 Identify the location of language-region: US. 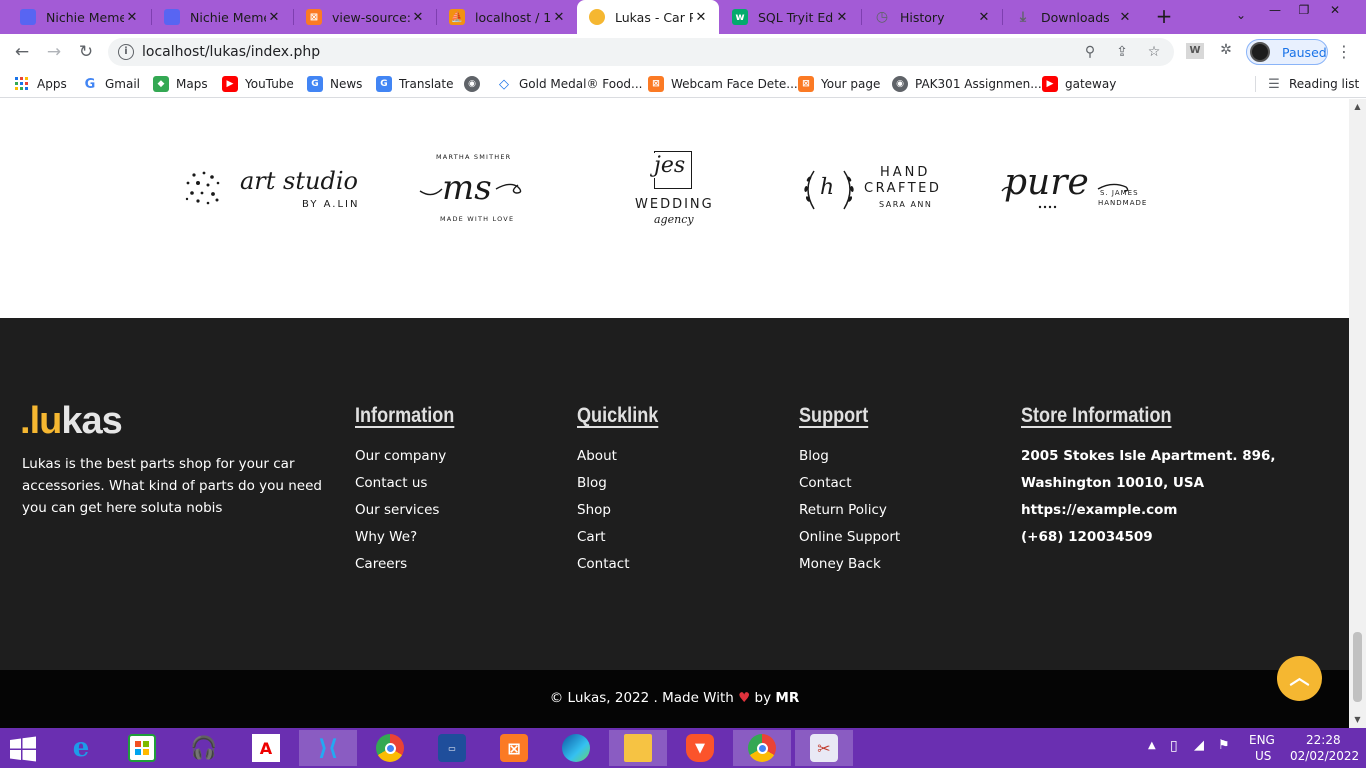
(1263, 756).